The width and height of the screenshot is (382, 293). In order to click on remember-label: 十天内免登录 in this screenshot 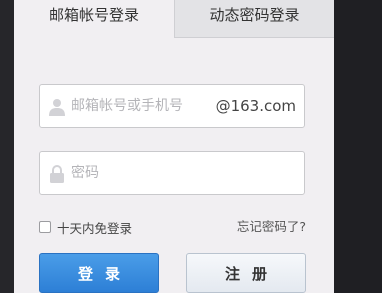, I will do `click(95, 228)`.